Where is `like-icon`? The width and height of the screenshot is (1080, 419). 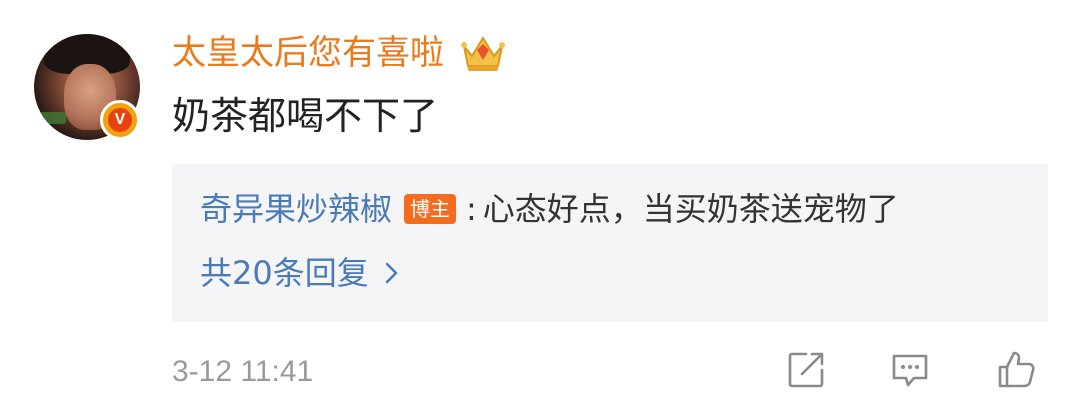 like-icon is located at coordinates (1016, 370).